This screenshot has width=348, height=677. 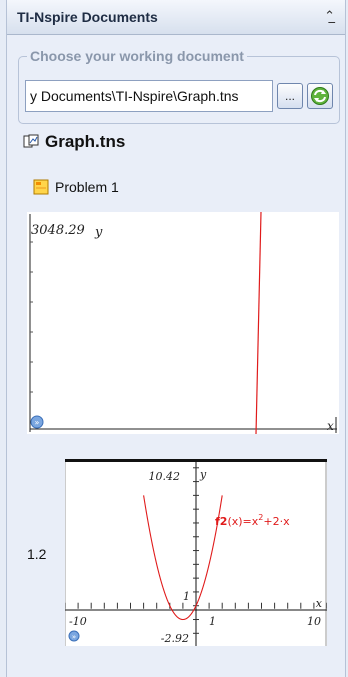 What do you see at coordinates (176, 672) in the screenshot?
I see `panel-bottom` at bounding box center [176, 672].